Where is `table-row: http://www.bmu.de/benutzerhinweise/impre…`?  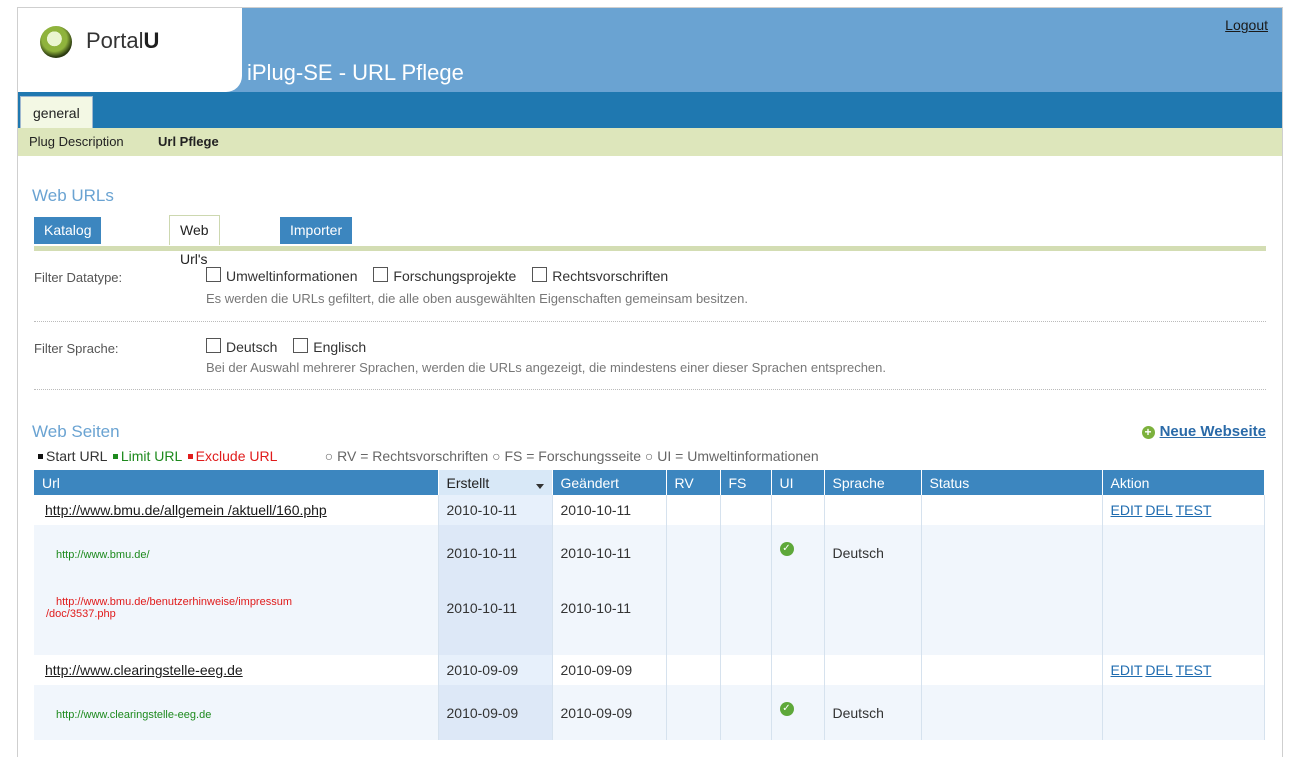
table-row: http://www.bmu.de/benutzerhinweise/impre… is located at coordinates (649, 607).